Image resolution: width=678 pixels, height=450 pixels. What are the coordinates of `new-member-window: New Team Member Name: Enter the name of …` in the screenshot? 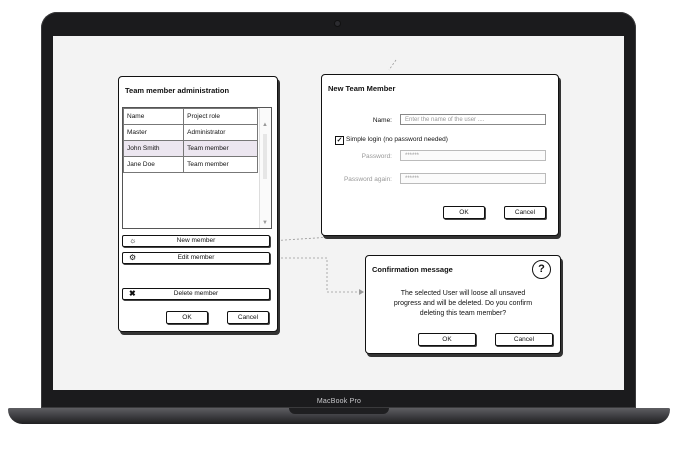 It's located at (440, 155).